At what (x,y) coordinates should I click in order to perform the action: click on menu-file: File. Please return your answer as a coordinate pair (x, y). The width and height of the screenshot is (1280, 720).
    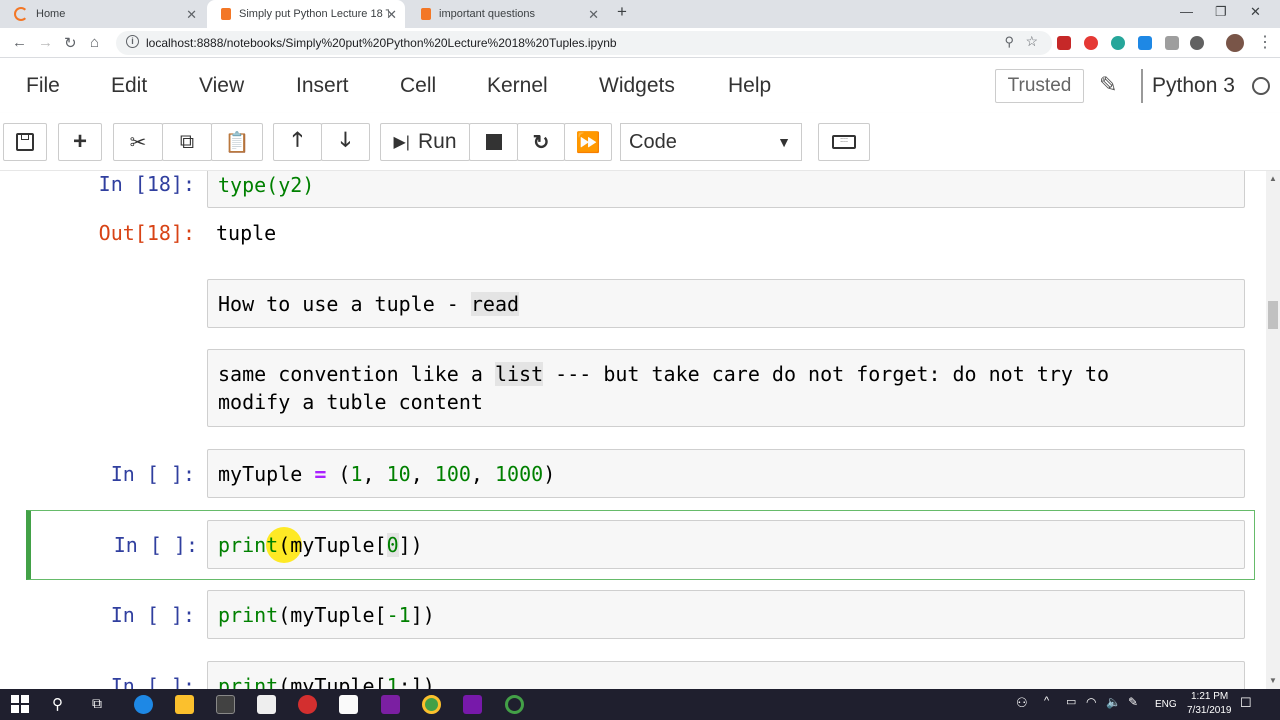
    Looking at the image, I should click on (43, 86).